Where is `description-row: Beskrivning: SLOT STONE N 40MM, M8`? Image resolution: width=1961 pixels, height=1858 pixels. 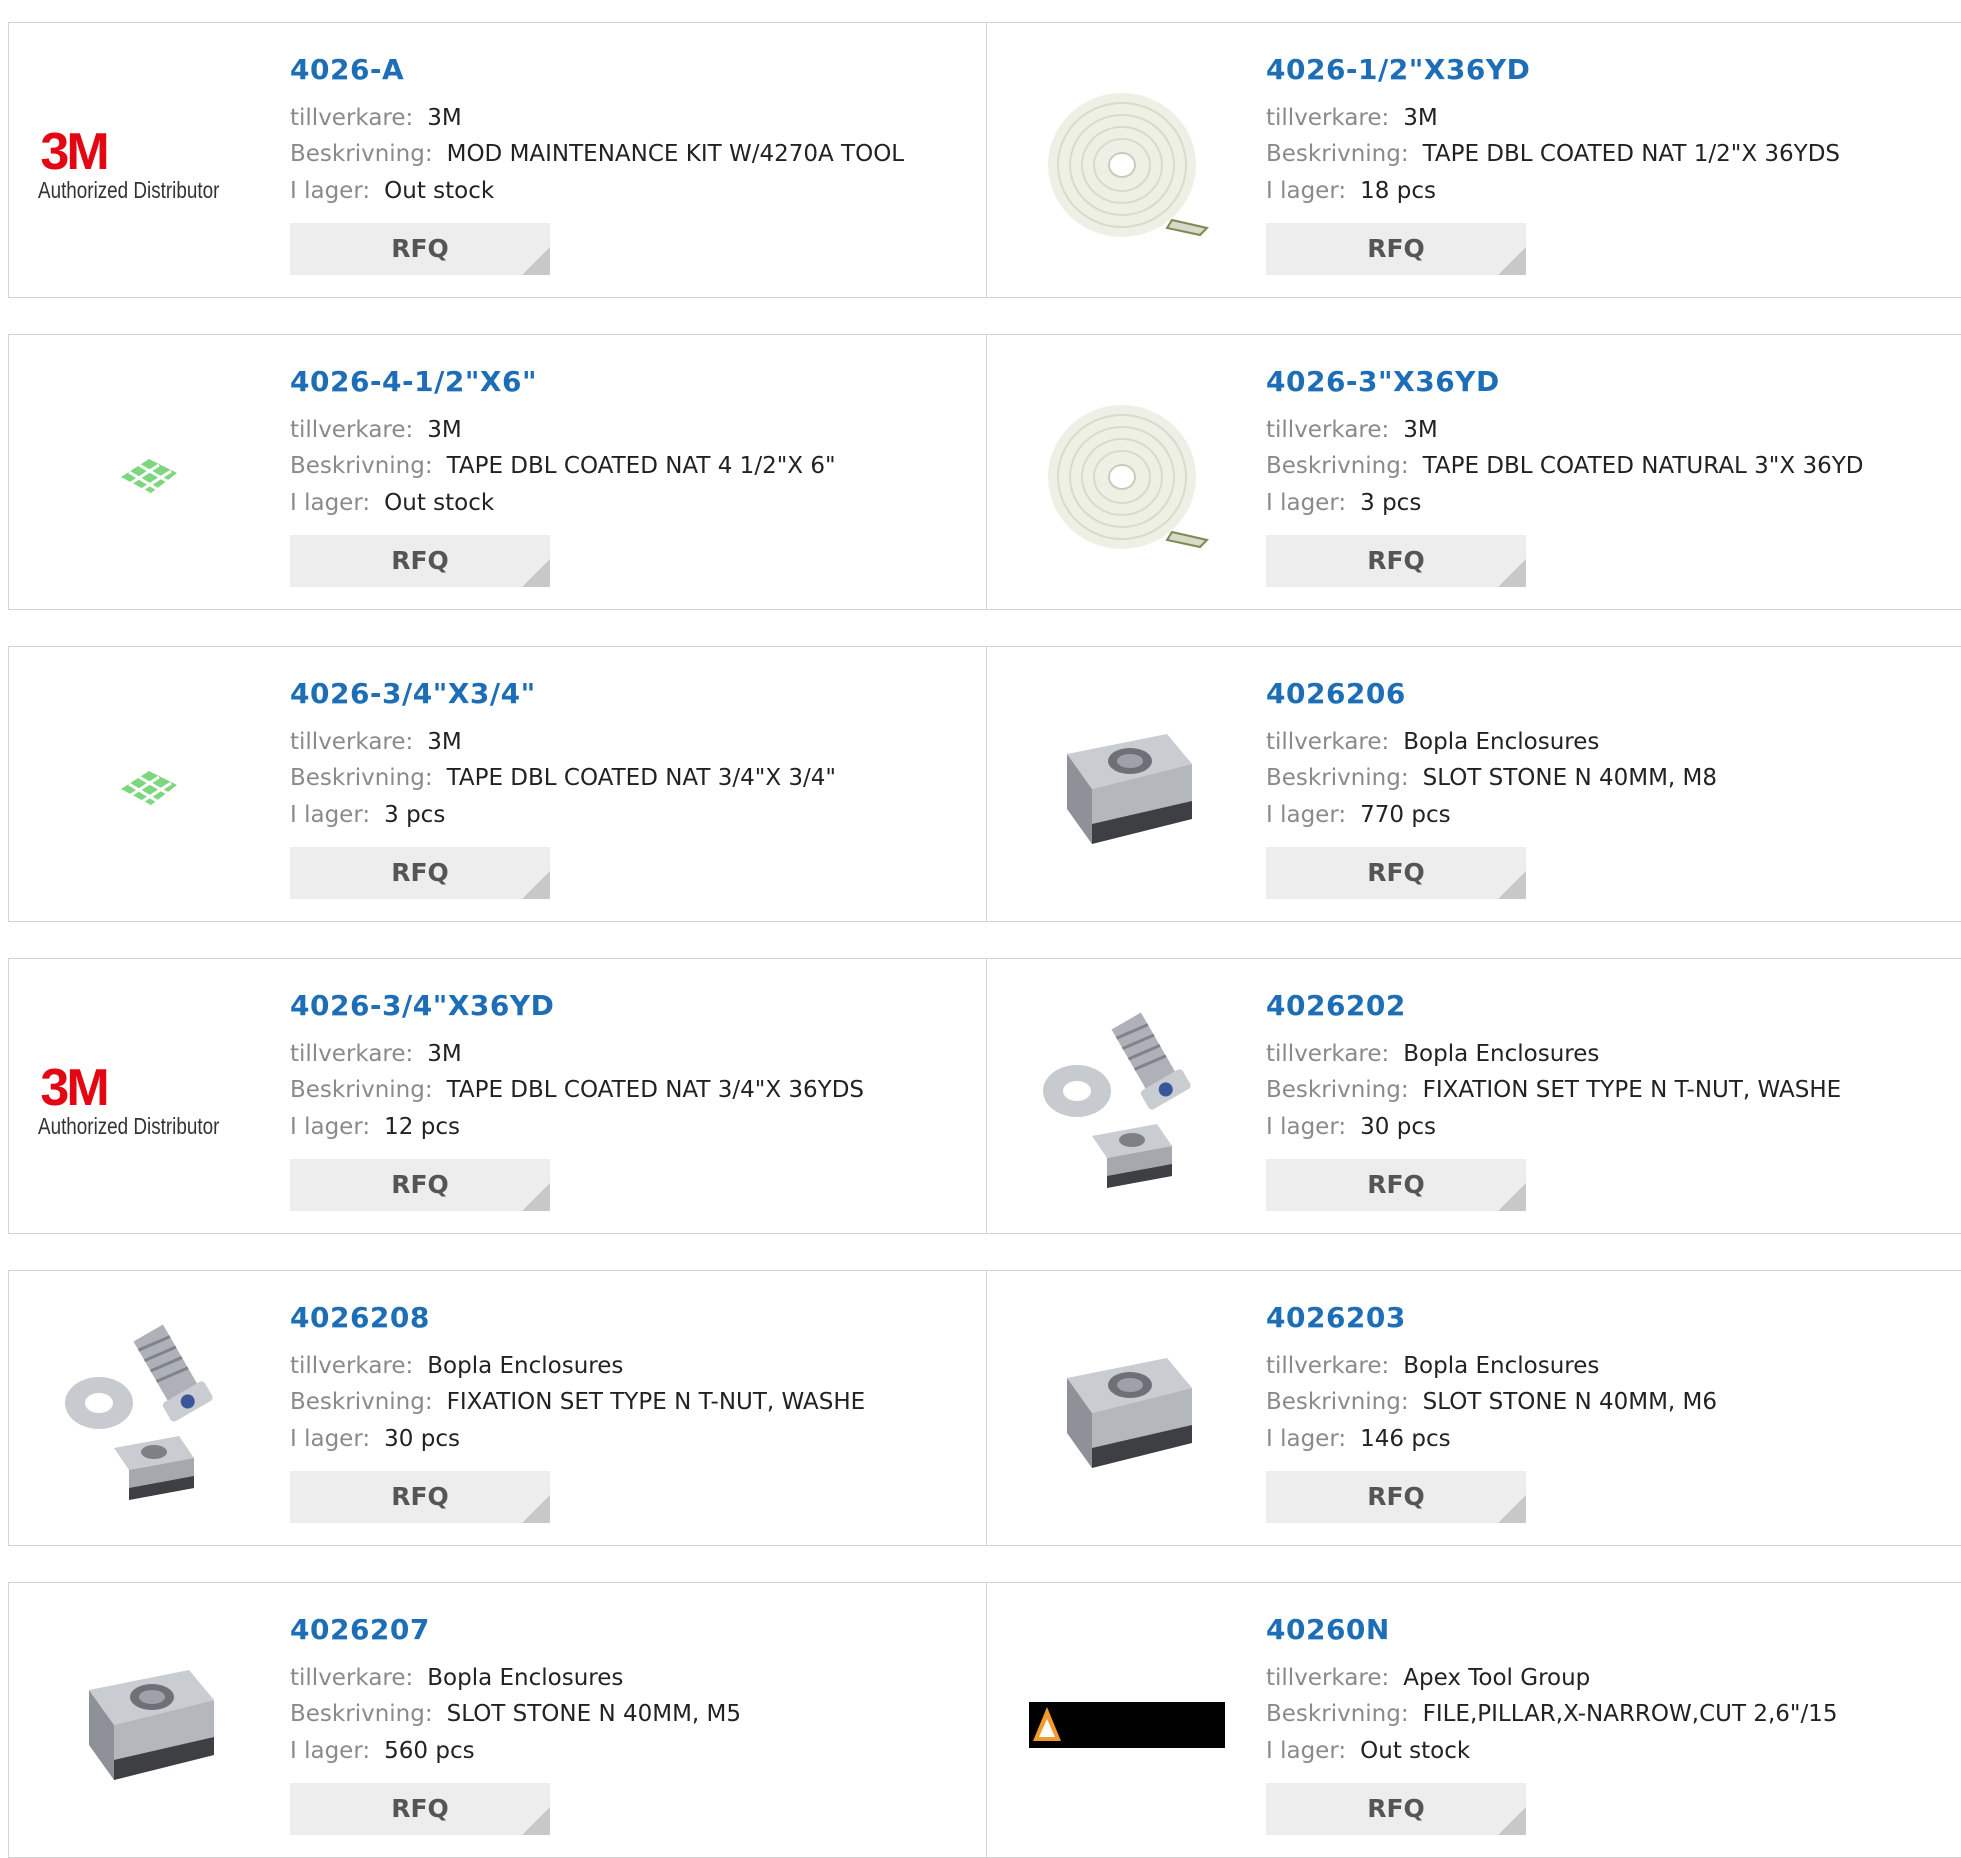
description-row: Beskrivning: SLOT STONE N 40MM, M8 is located at coordinates (1491, 778).